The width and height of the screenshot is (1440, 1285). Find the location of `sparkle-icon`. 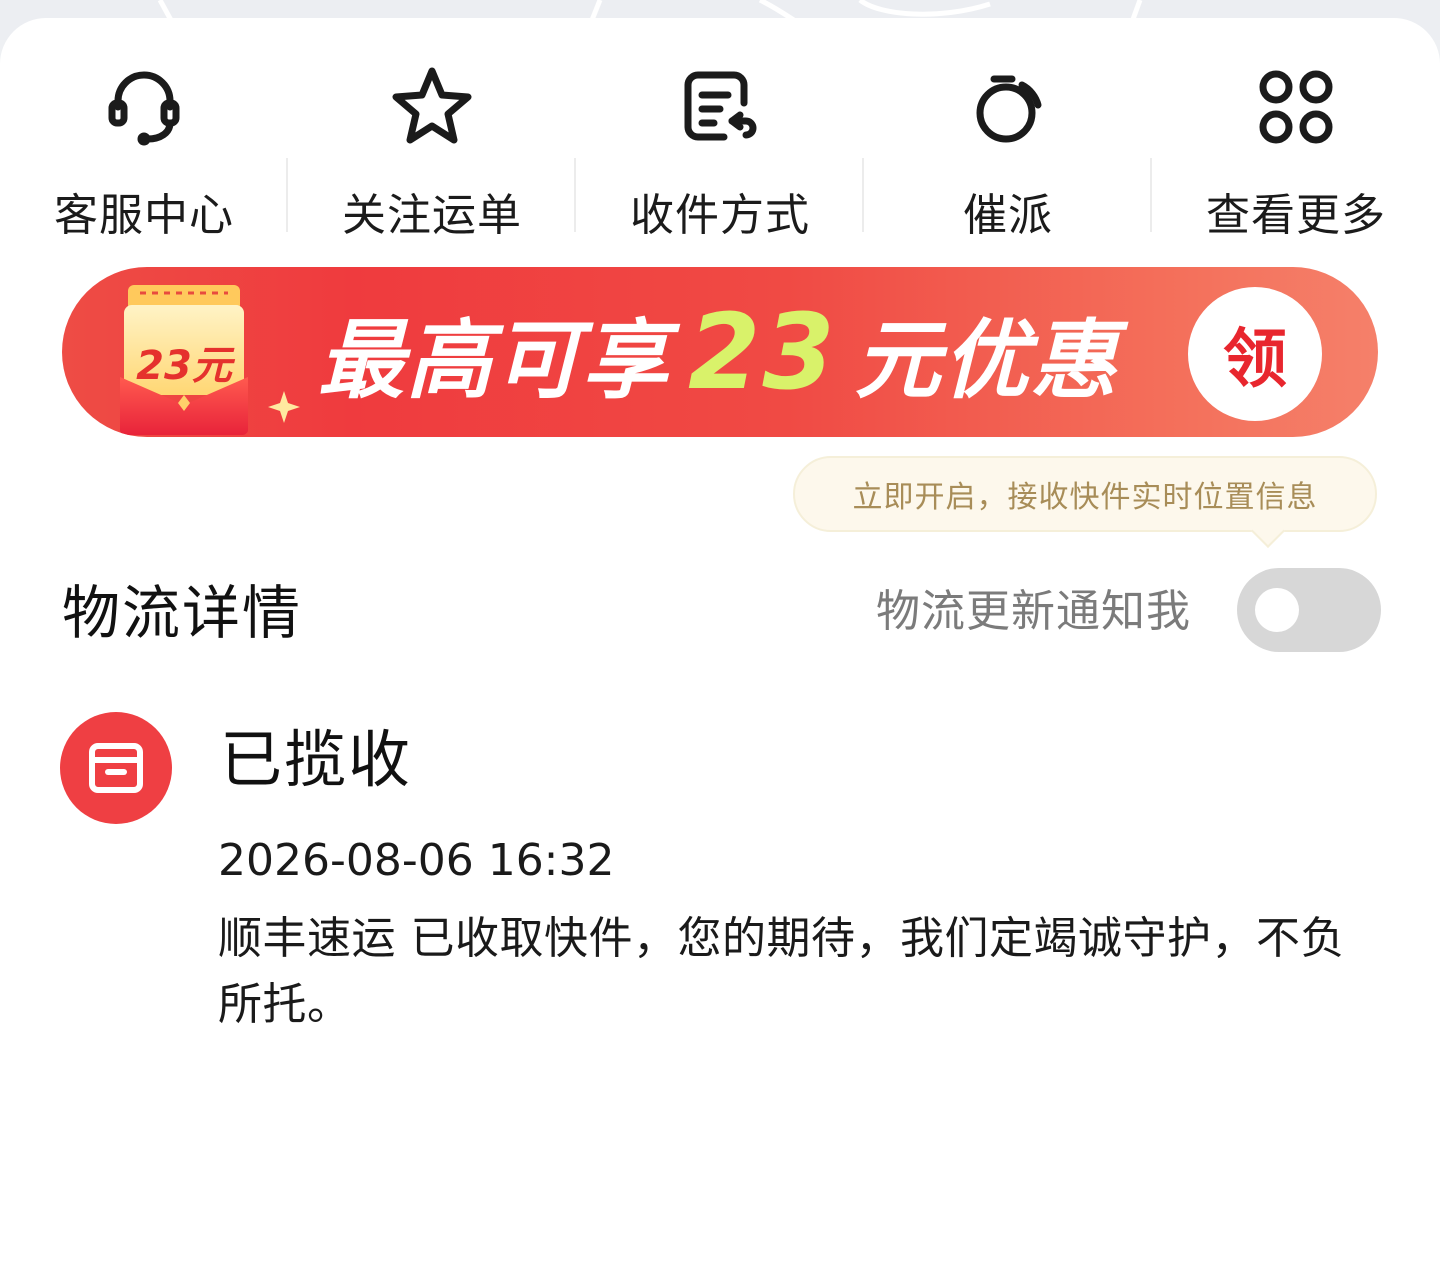

sparkle-icon is located at coordinates (284, 407).